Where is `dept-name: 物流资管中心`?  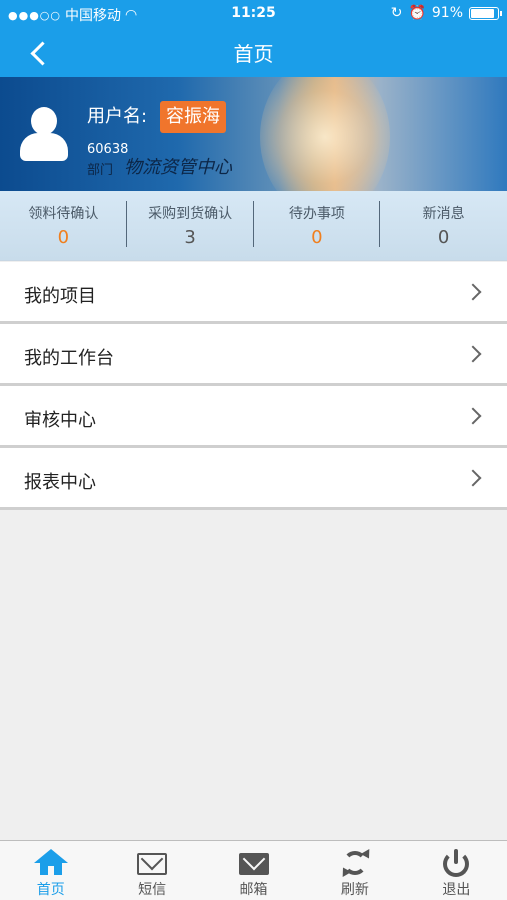 dept-name: 物流资管中心 is located at coordinates (178, 167).